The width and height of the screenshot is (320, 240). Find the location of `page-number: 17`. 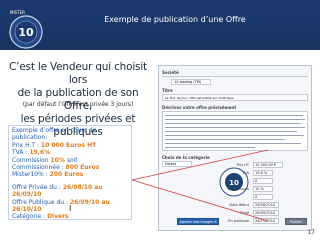

page-number: 17 is located at coordinates (311, 232).